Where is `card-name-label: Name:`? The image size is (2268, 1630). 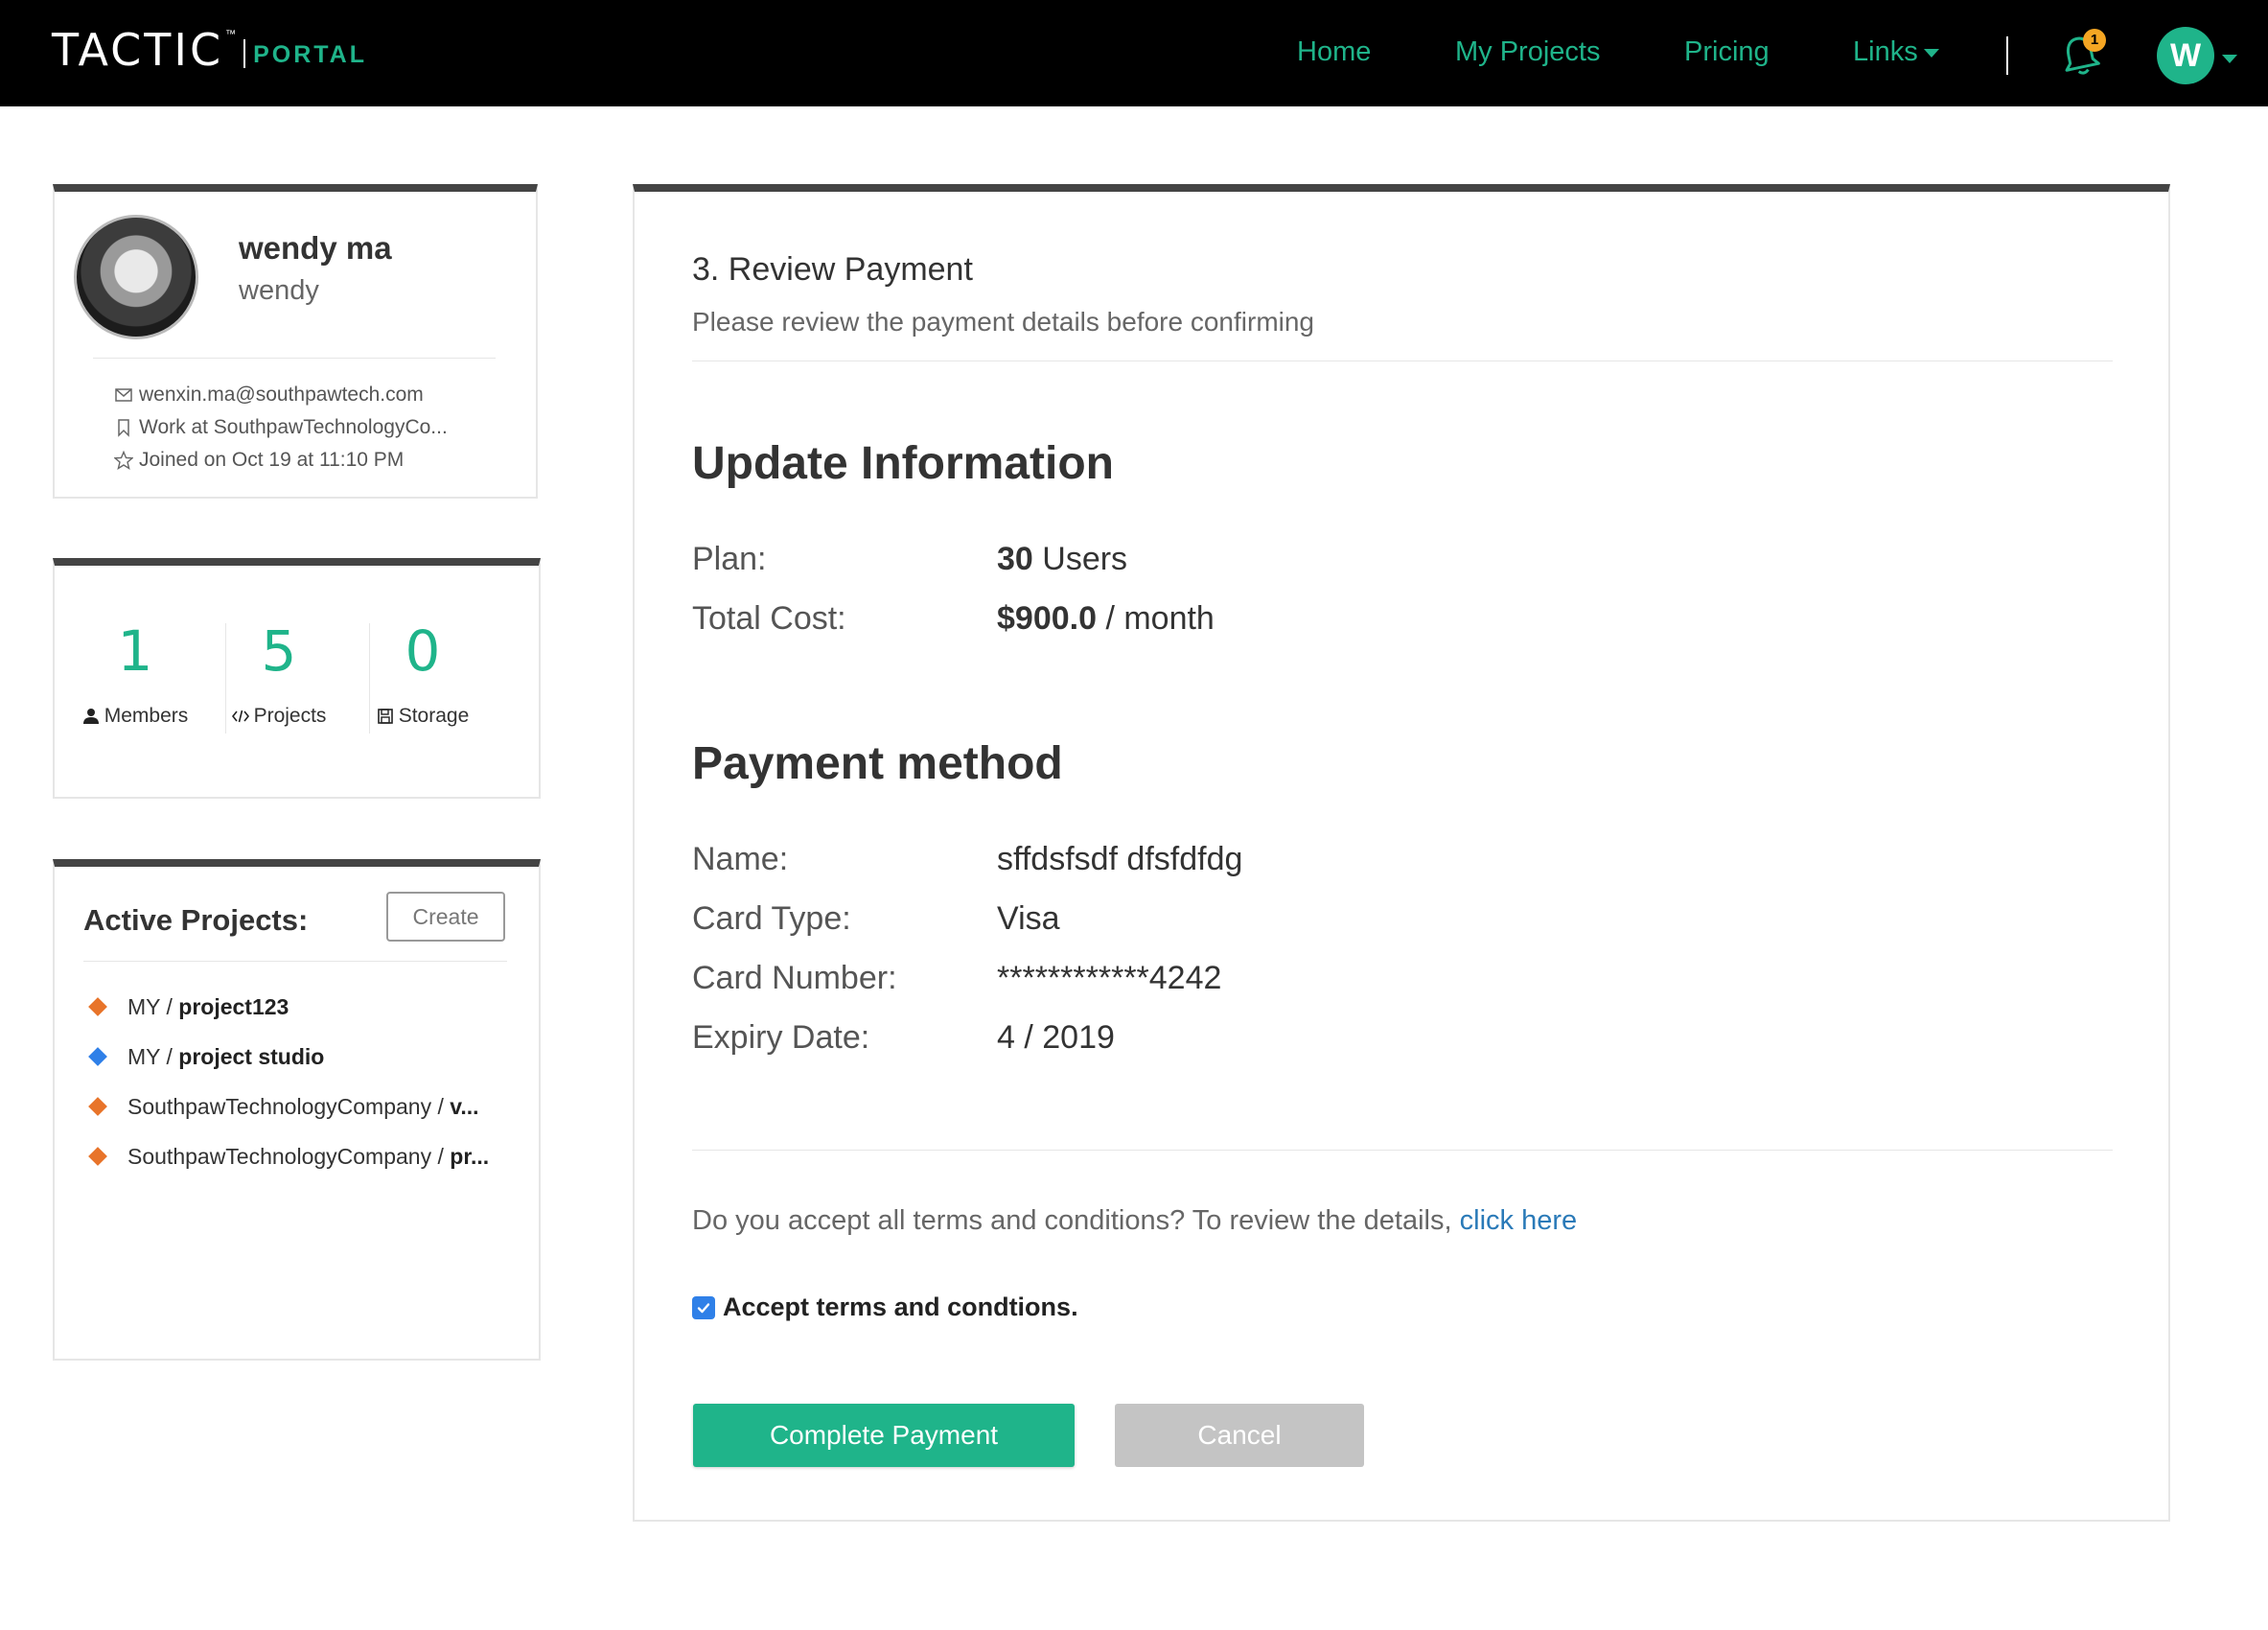 card-name-label: Name: is located at coordinates (740, 859).